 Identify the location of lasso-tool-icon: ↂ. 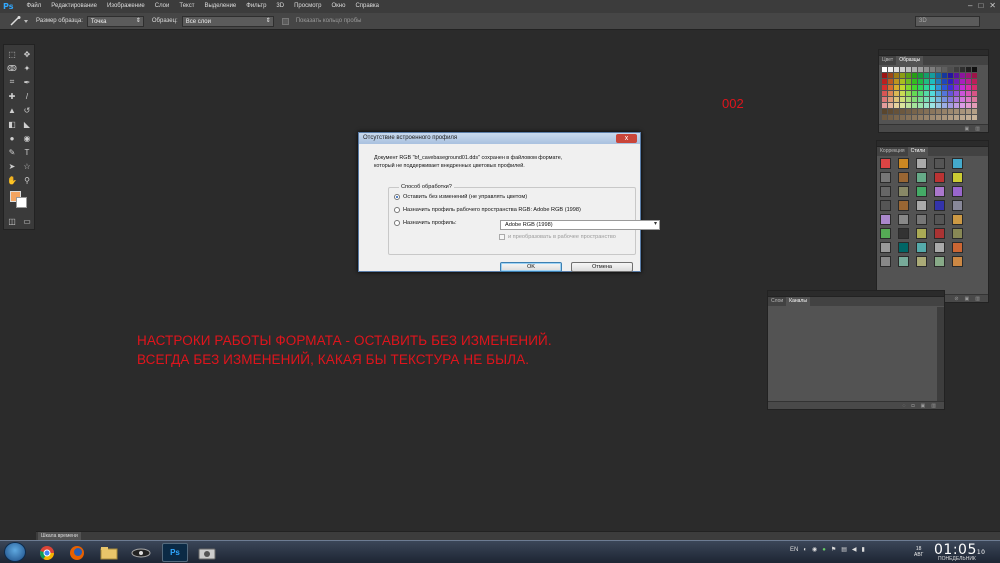
(12, 68).